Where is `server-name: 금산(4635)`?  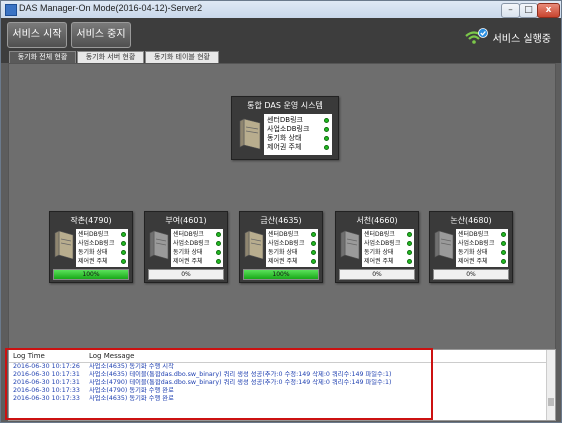
server-name: 금산(4635) is located at coordinates (281, 220).